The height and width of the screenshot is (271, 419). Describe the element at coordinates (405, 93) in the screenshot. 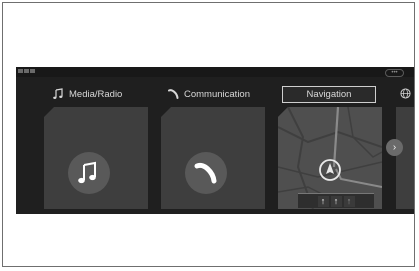

I see `globe-icon` at that location.